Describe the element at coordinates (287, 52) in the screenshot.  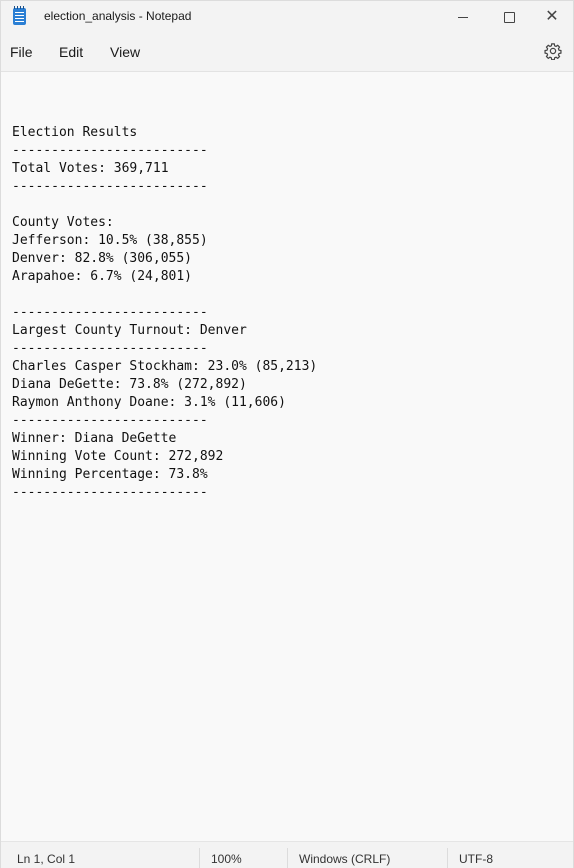
I see `menu-bar: File Edit View` at that location.